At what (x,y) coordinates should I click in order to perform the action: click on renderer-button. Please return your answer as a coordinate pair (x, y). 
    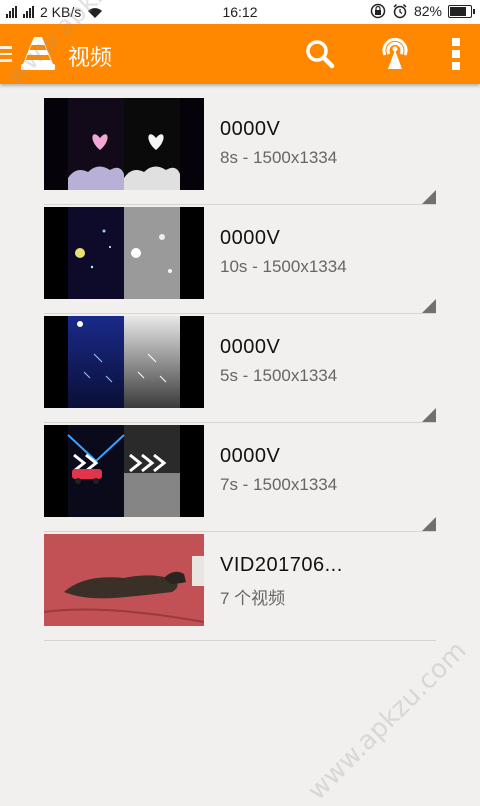
    Looking at the image, I should click on (395, 54).